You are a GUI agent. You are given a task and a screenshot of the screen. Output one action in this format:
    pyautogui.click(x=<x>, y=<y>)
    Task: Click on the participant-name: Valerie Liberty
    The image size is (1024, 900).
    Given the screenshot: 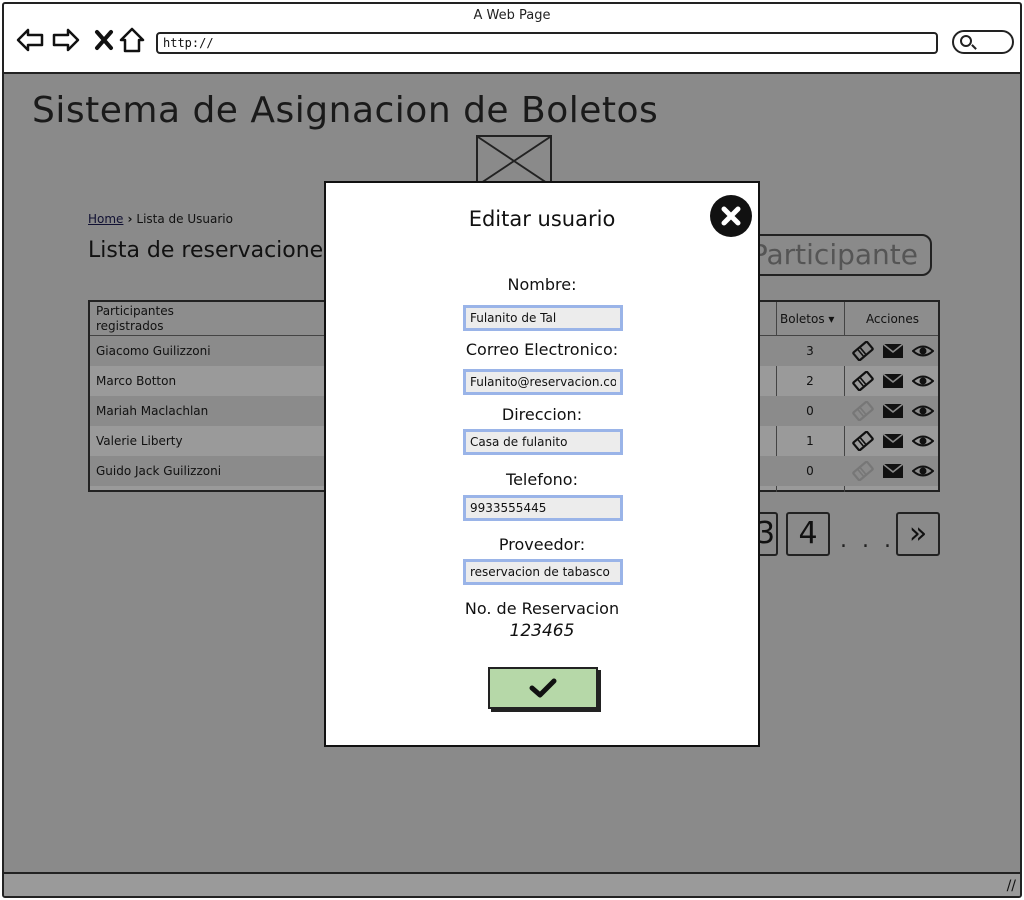 What is the action you would take?
    pyautogui.click(x=139, y=441)
    